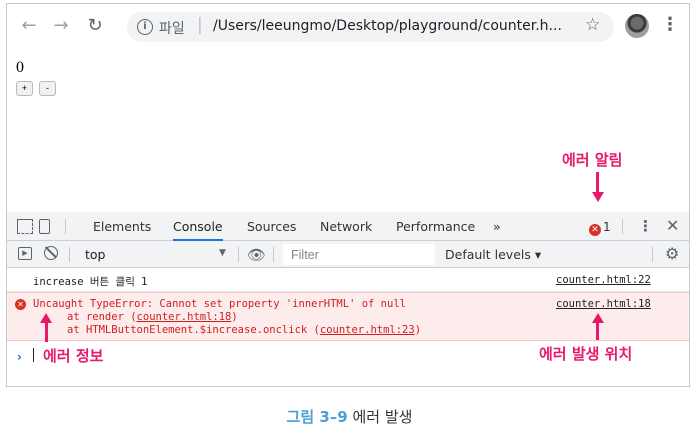 The image size is (699, 447). I want to click on context-value: top, so click(95, 254).